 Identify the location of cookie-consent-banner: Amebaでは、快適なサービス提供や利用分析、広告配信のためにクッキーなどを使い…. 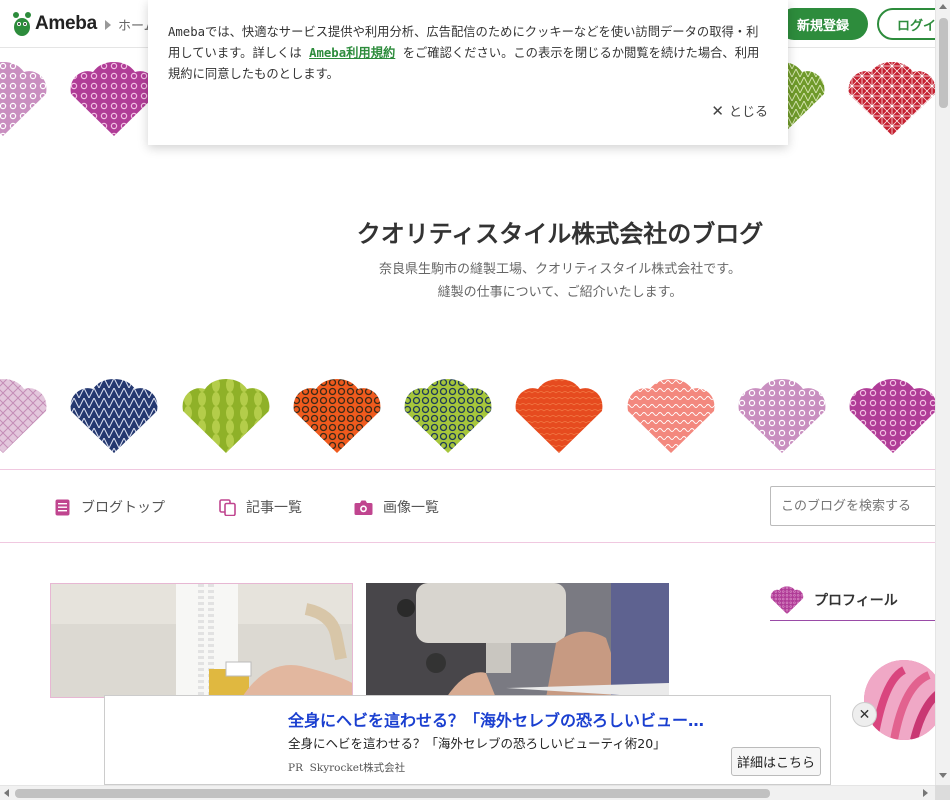
(468, 72).